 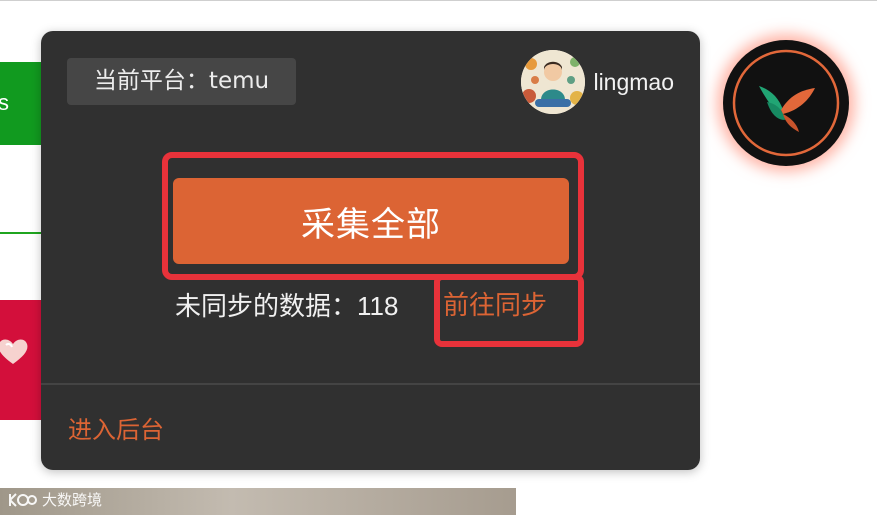 I want to click on background-green-text: s, so click(x=4, y=102).